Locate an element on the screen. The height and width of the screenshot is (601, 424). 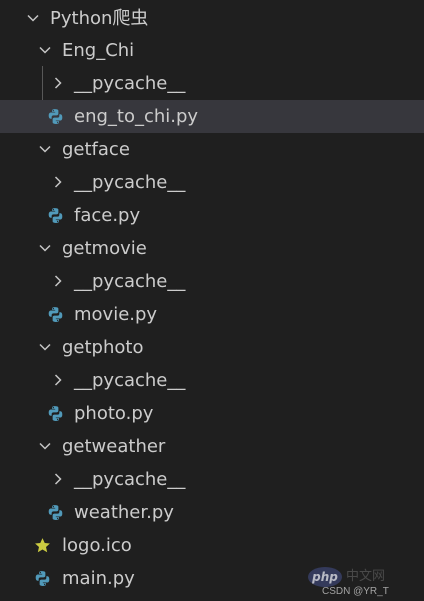
watermark: php 中文网 CSDN @YR_T is located at coordinates (363, 581).